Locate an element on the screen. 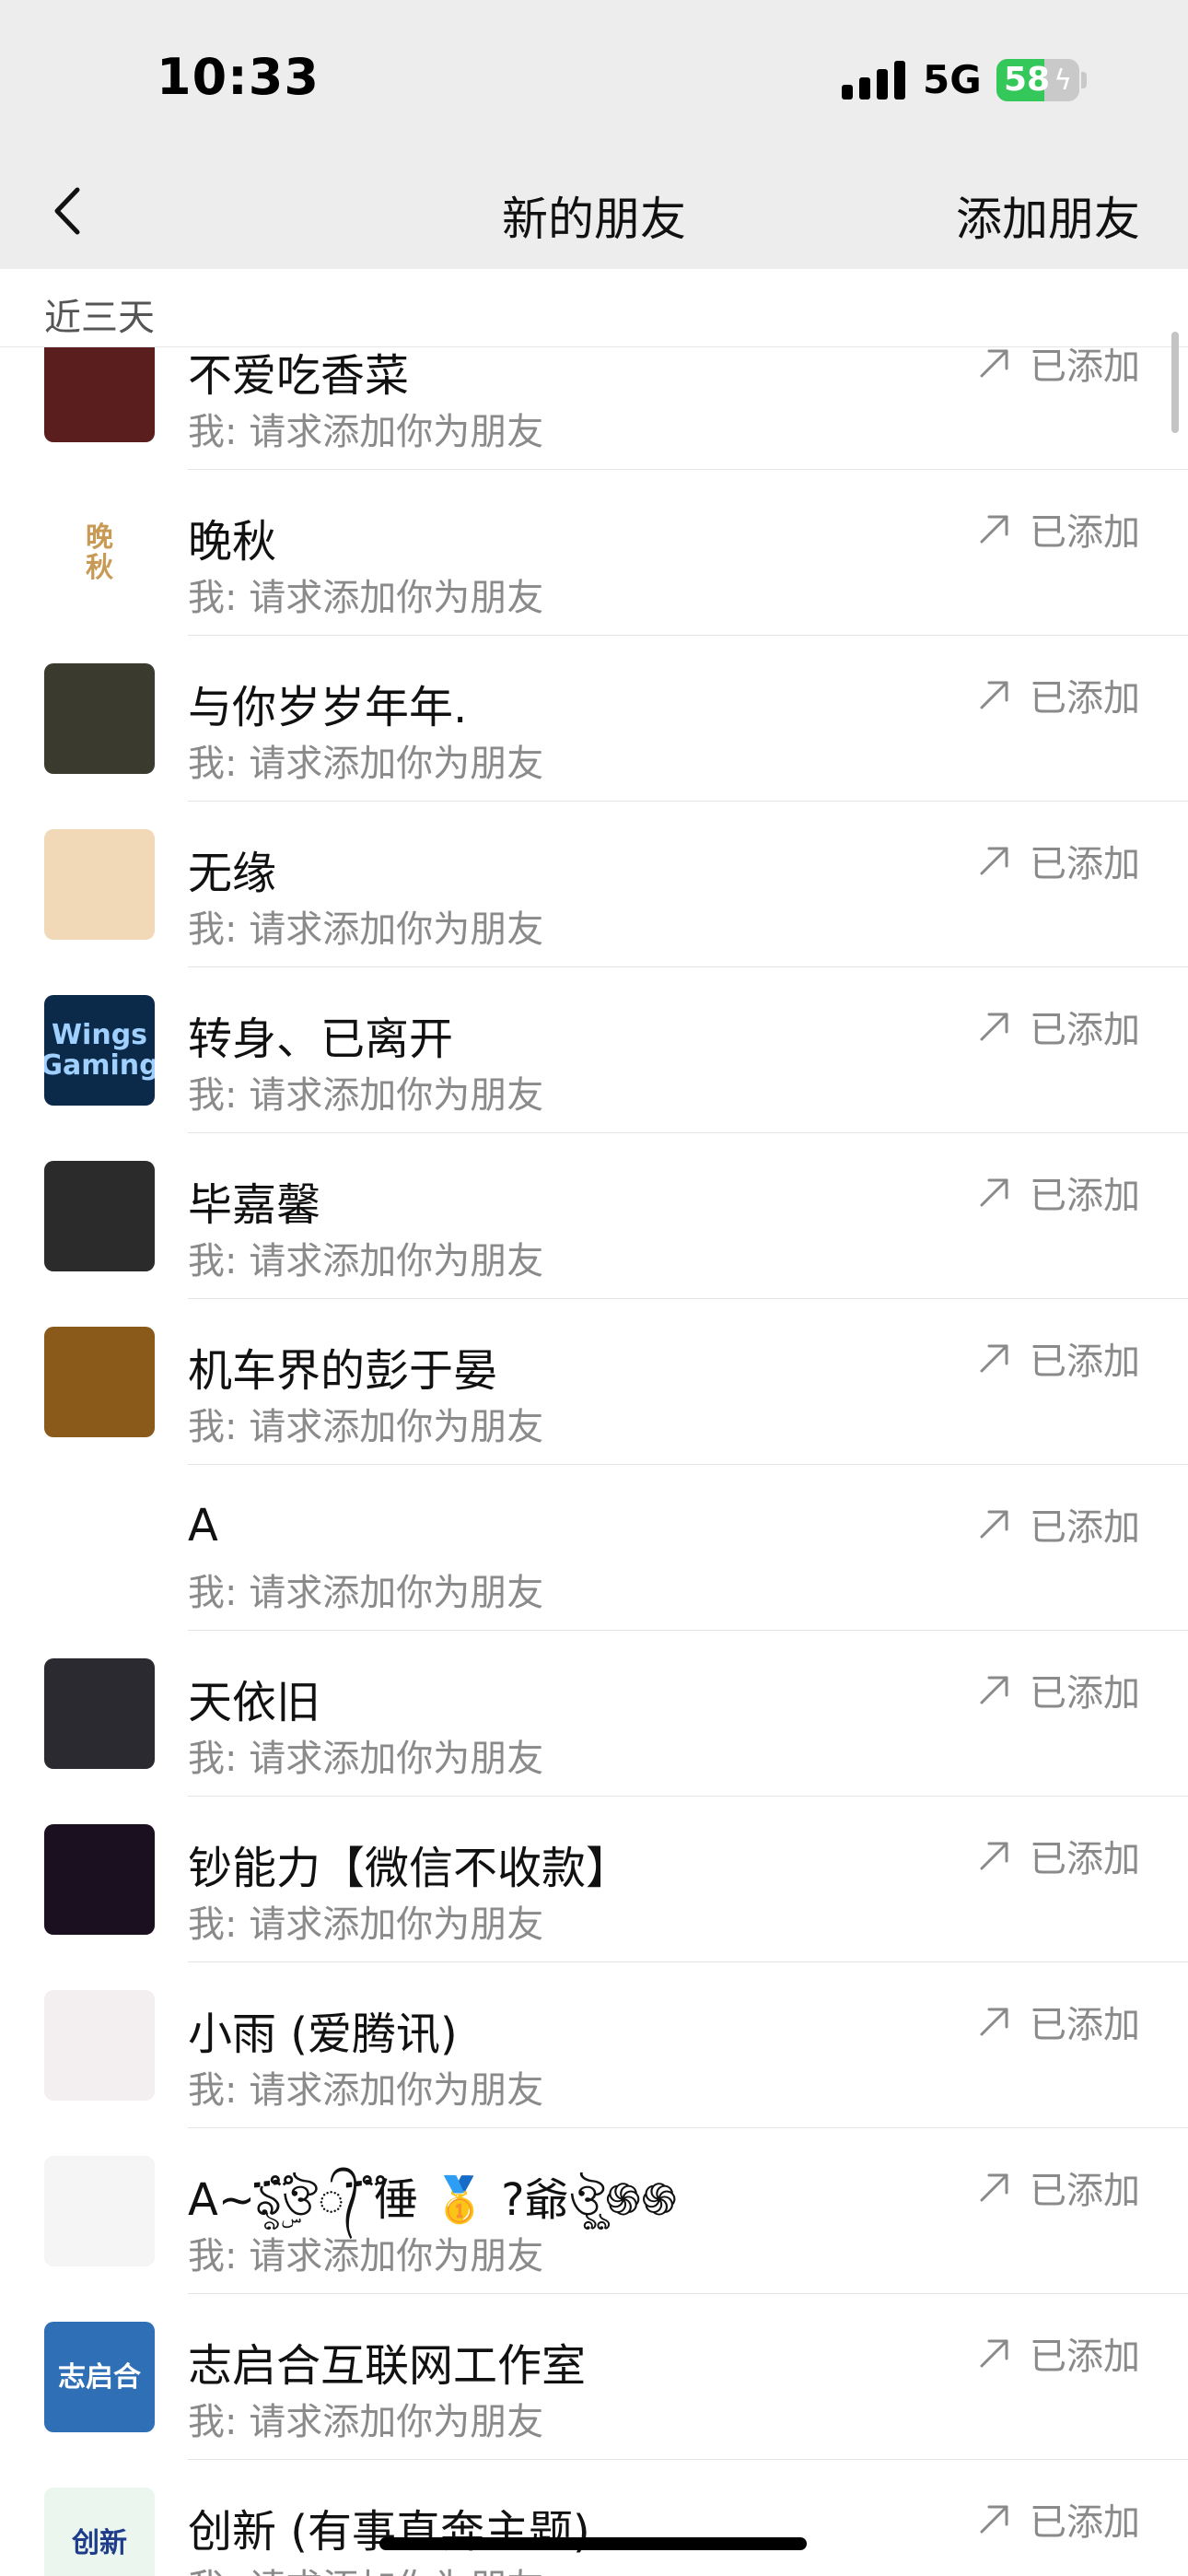 Image resolution: width=1188 pixels, height=2576 pixels. friend-request-row: Wings Gaming 转身、已离开 我: 请求添加你为朋友 已添加 is located at coordinates (594, 1050).